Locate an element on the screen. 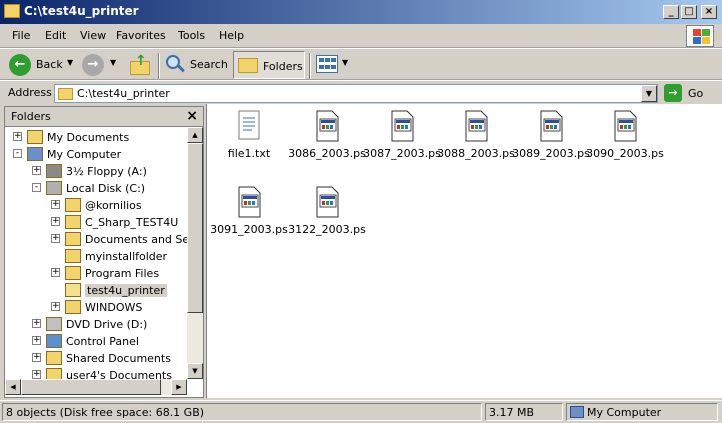 The height and width of the screenshot is (423, 722). close-icon: × is located at coordinates (192, 116).